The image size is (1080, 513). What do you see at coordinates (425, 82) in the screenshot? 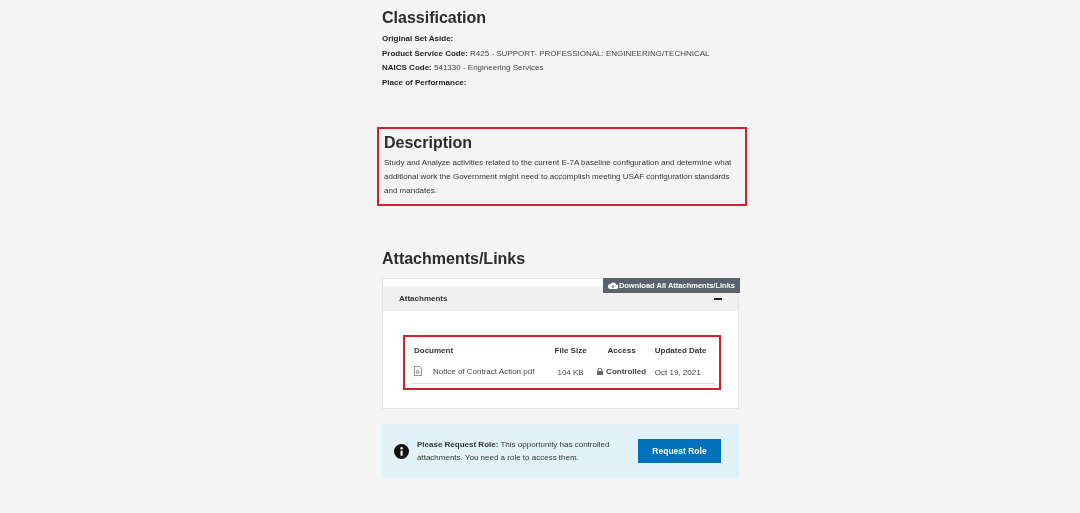
I see `field-line: Place of Performance:` at bounding box center [425, 82].